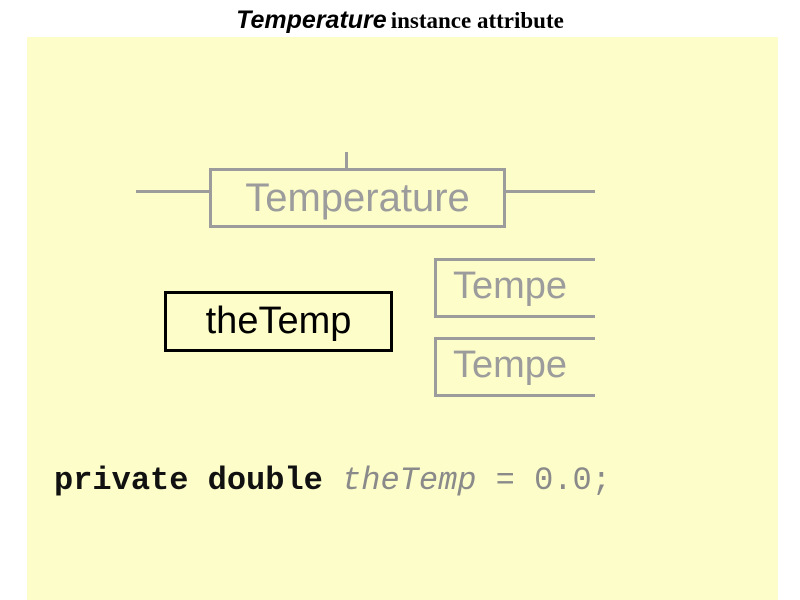  I want to click on code-variable: theTemp, so click(409, 480).